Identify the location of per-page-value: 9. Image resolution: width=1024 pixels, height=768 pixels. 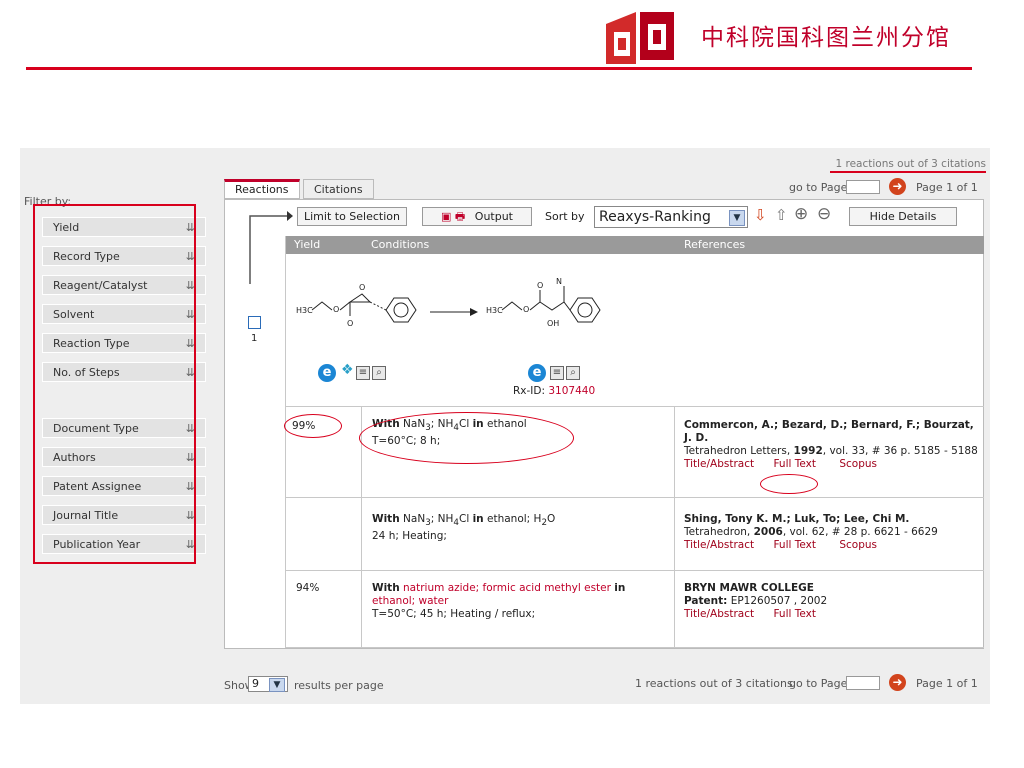
(255, 683).